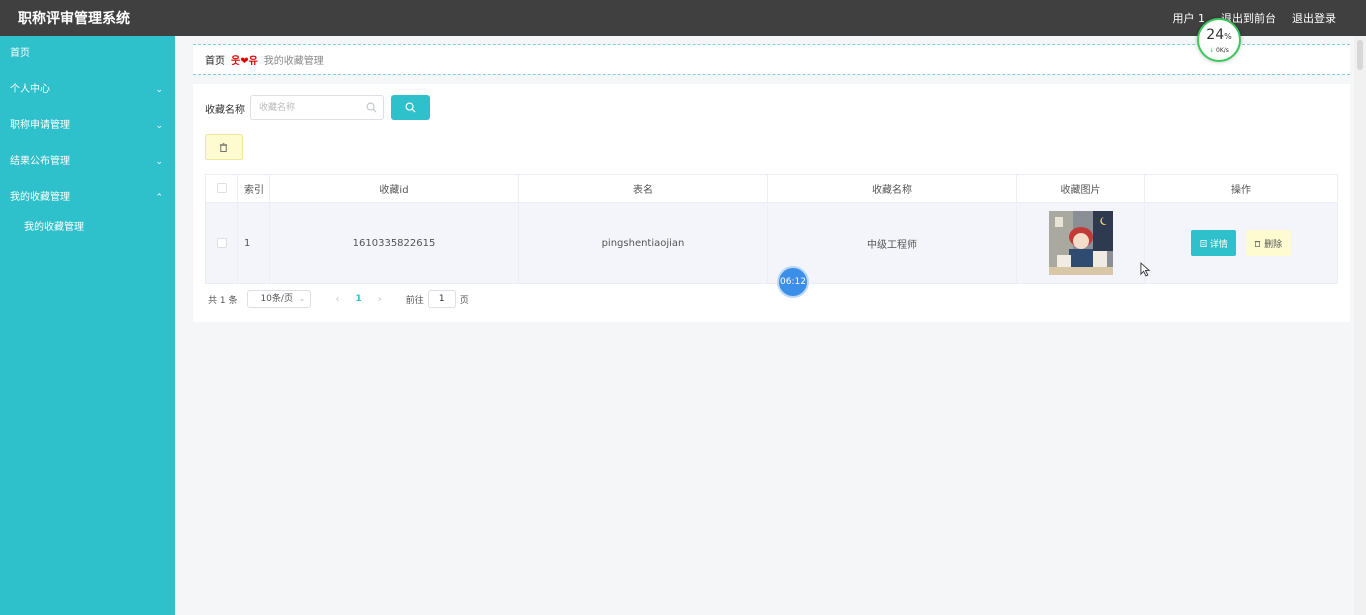 This screenshot has width=1366, height=615. I want to click on search-input, so click(309, 108).